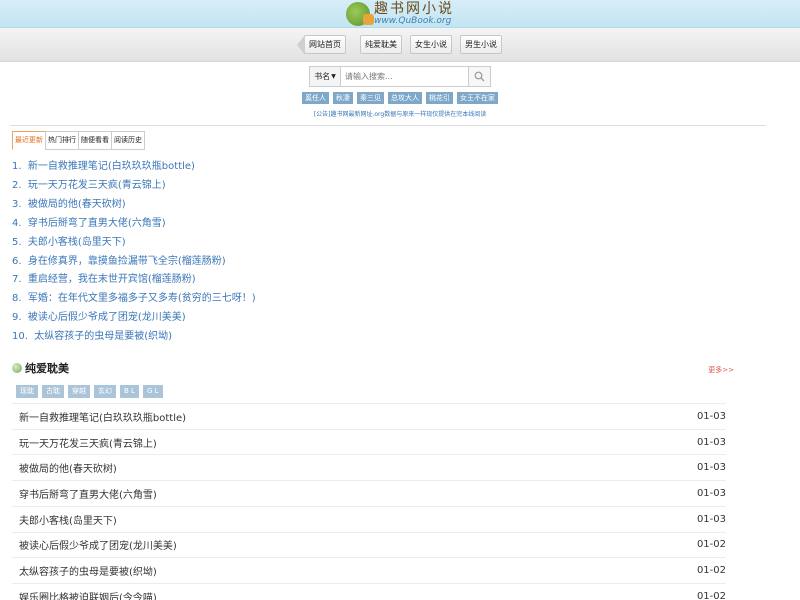 The width and height of the screenshot is (800, 600). I want to click on main-nav: 网站首页 纯爱耽美 女生小说 男生小说, so click(400, 45).